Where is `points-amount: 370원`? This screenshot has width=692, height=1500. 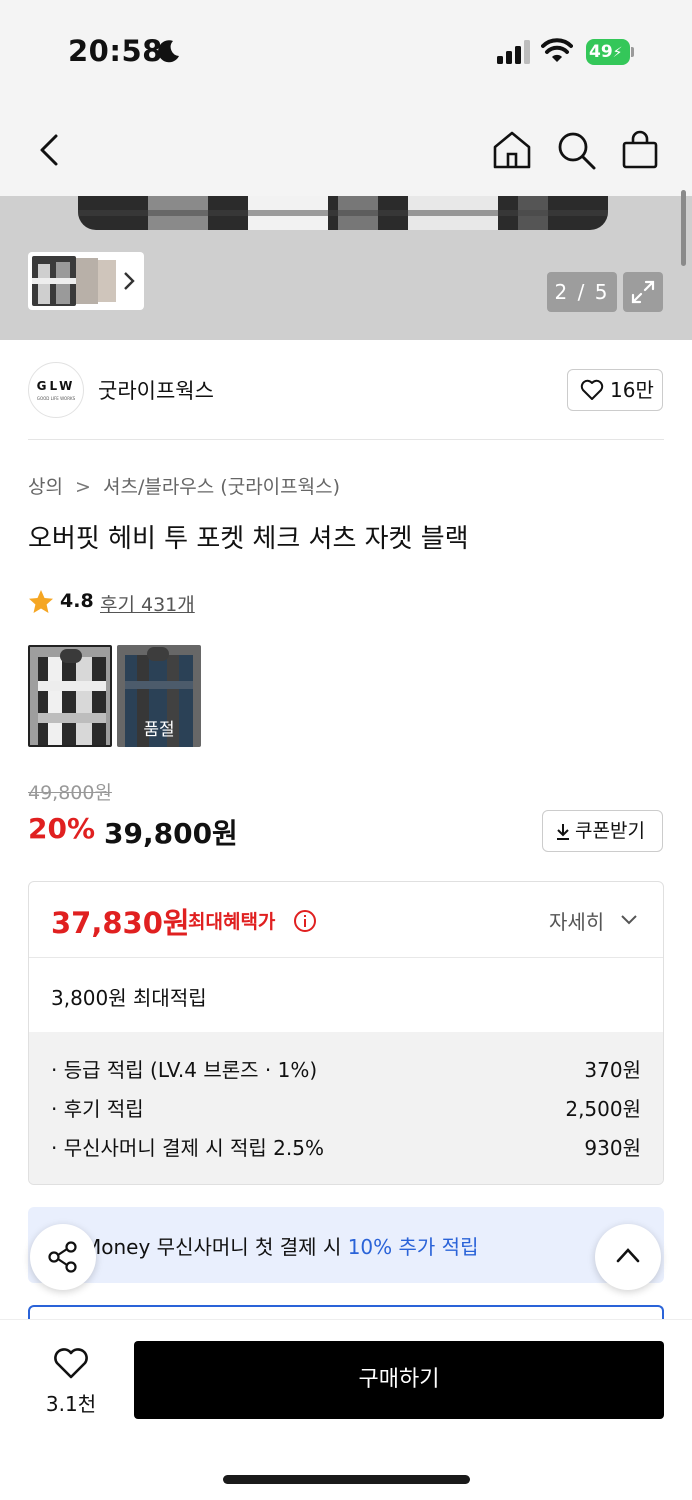
points-amount: 370원 is located at coordinates (612, 1070).